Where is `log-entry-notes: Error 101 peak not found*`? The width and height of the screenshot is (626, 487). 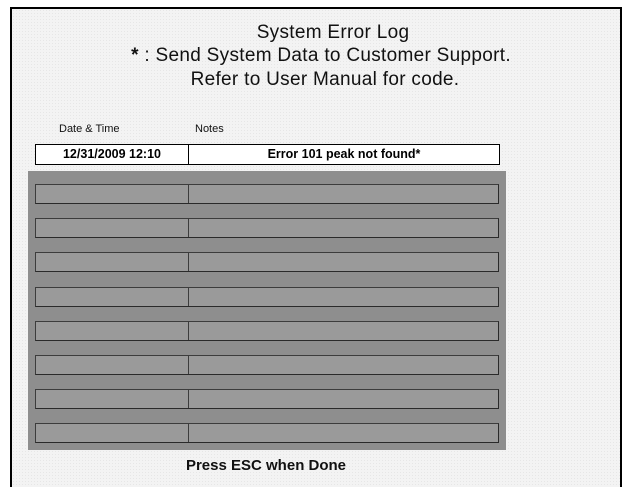 log-entry-notes: Error 101 peak not found* is located at coordinates (344, 154).